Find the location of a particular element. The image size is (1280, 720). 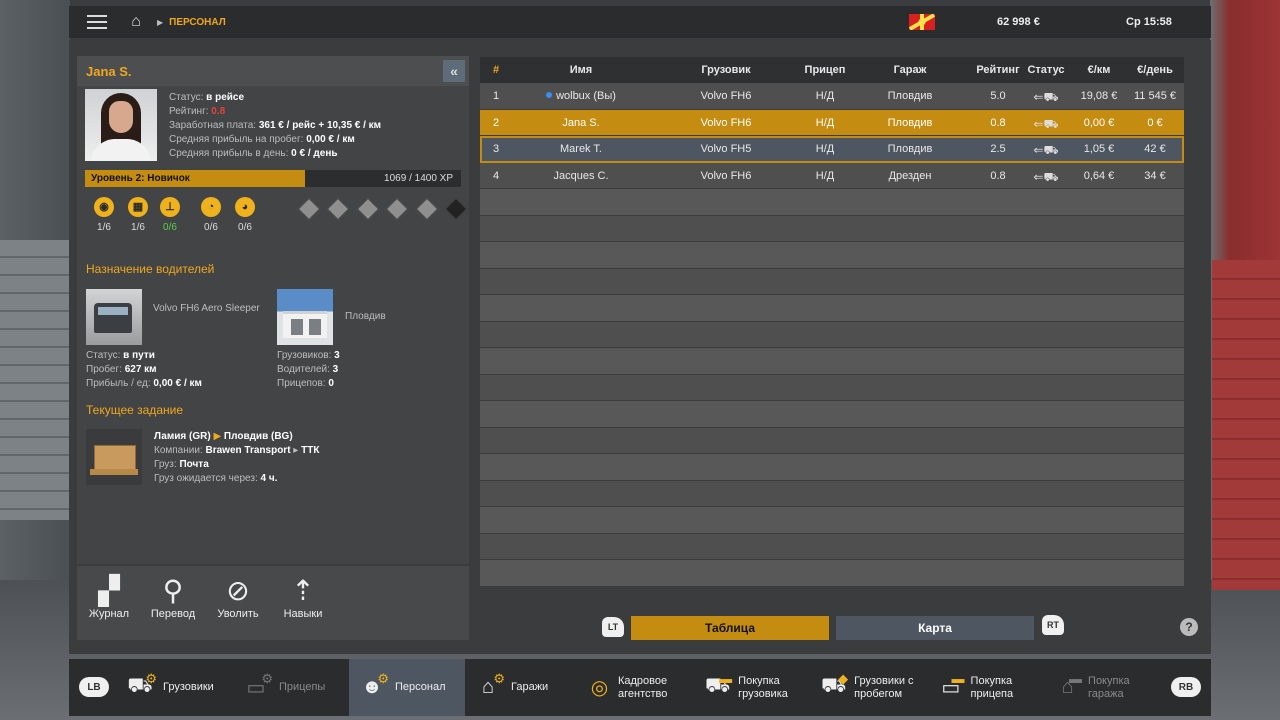

journal-button: ▞ Журнал is located at coordinates (109, 597).